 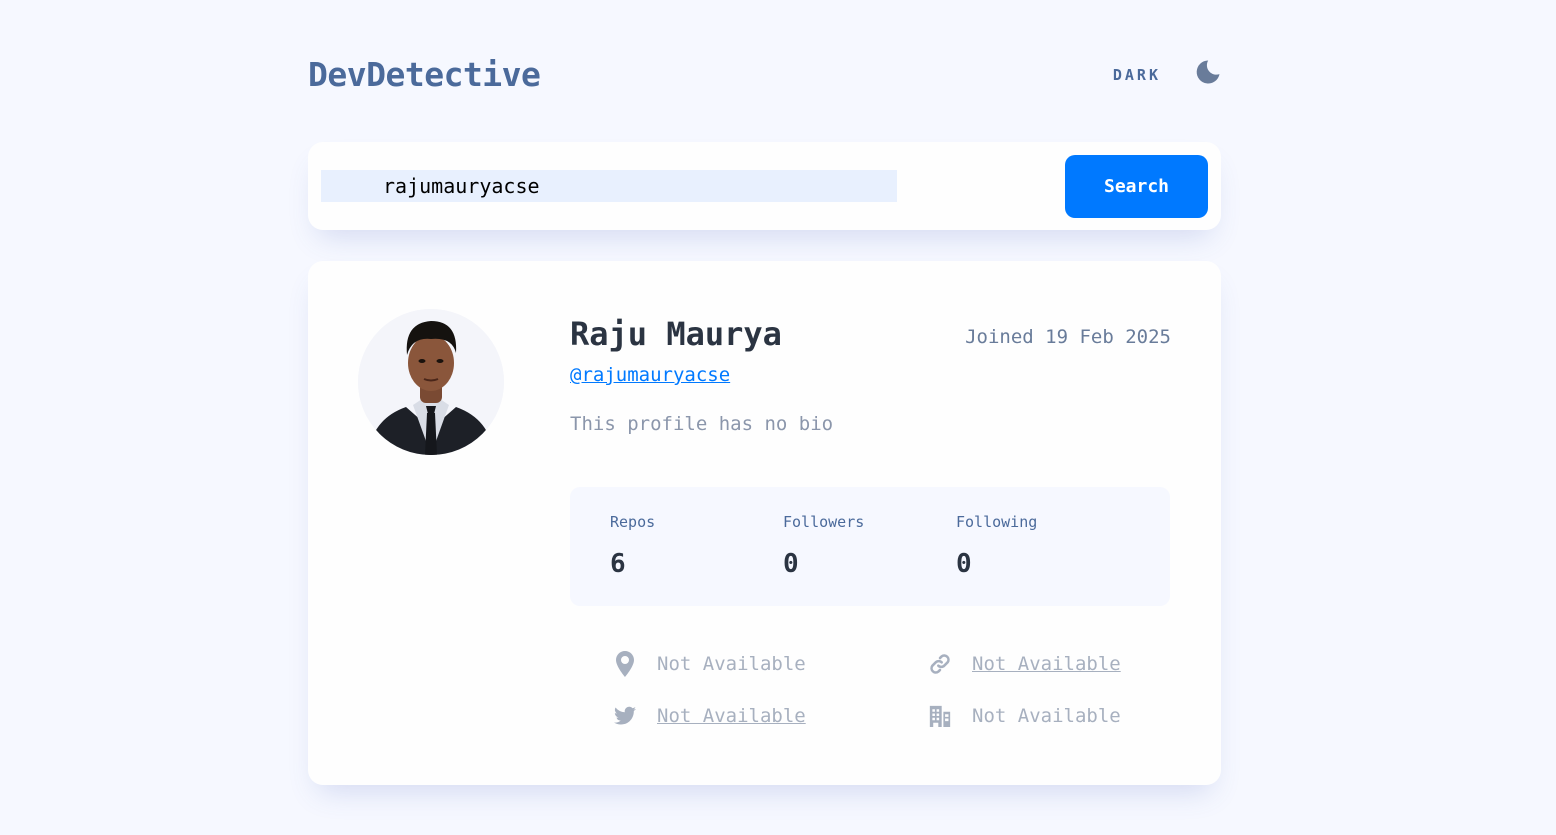 I want to click on twitter-icon, so click(x=625, y=716).